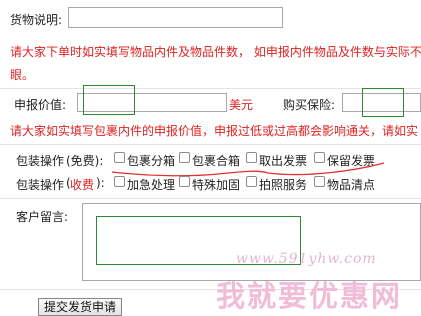 Image resolution: width=421 pixels, height=316 pixels. I want to click on option-item-count: 物品清点, so click(351, 185).